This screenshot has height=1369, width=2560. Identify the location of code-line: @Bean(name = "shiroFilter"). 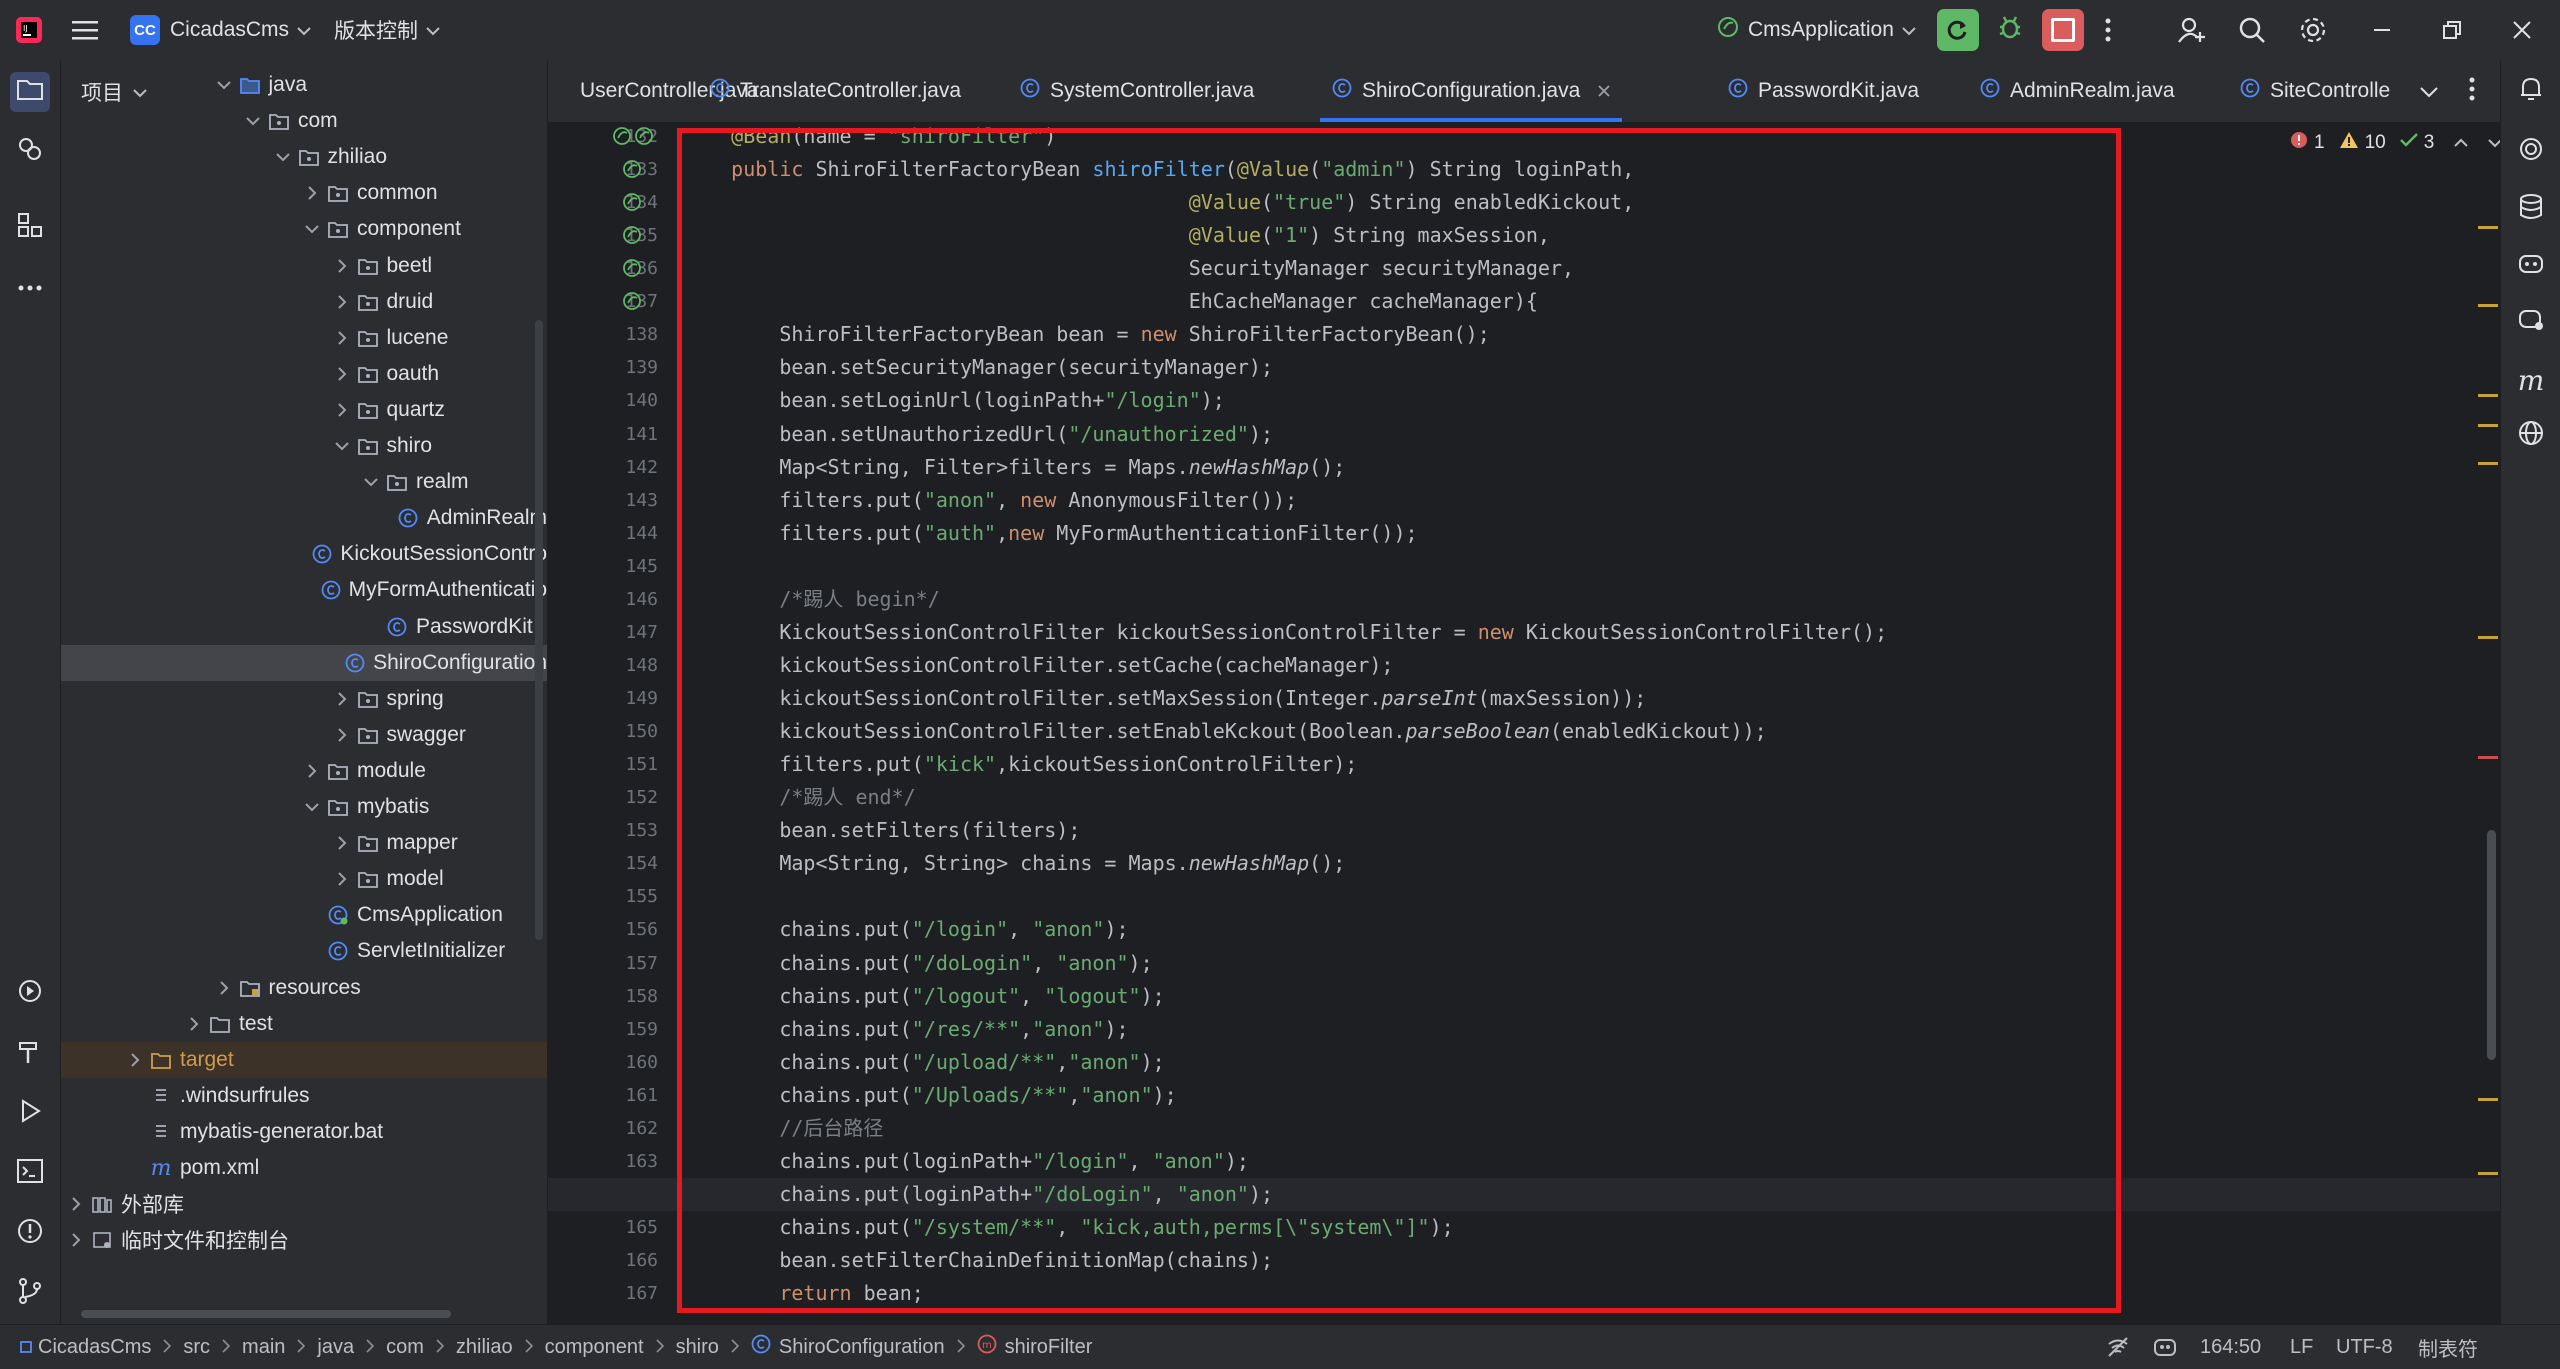
(869, 138).